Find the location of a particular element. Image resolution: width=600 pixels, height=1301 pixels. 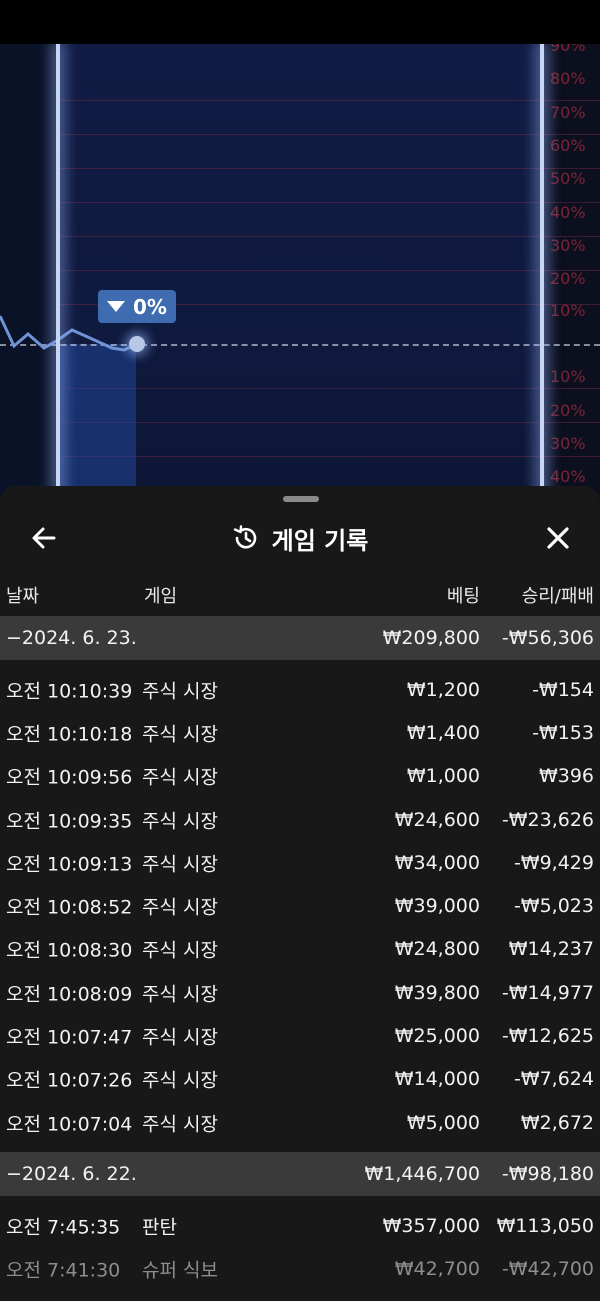

history-row: 오전 10:09:35 주식 시장 ₩24,600 -₩23,626 is located at coordinates (300, 820).